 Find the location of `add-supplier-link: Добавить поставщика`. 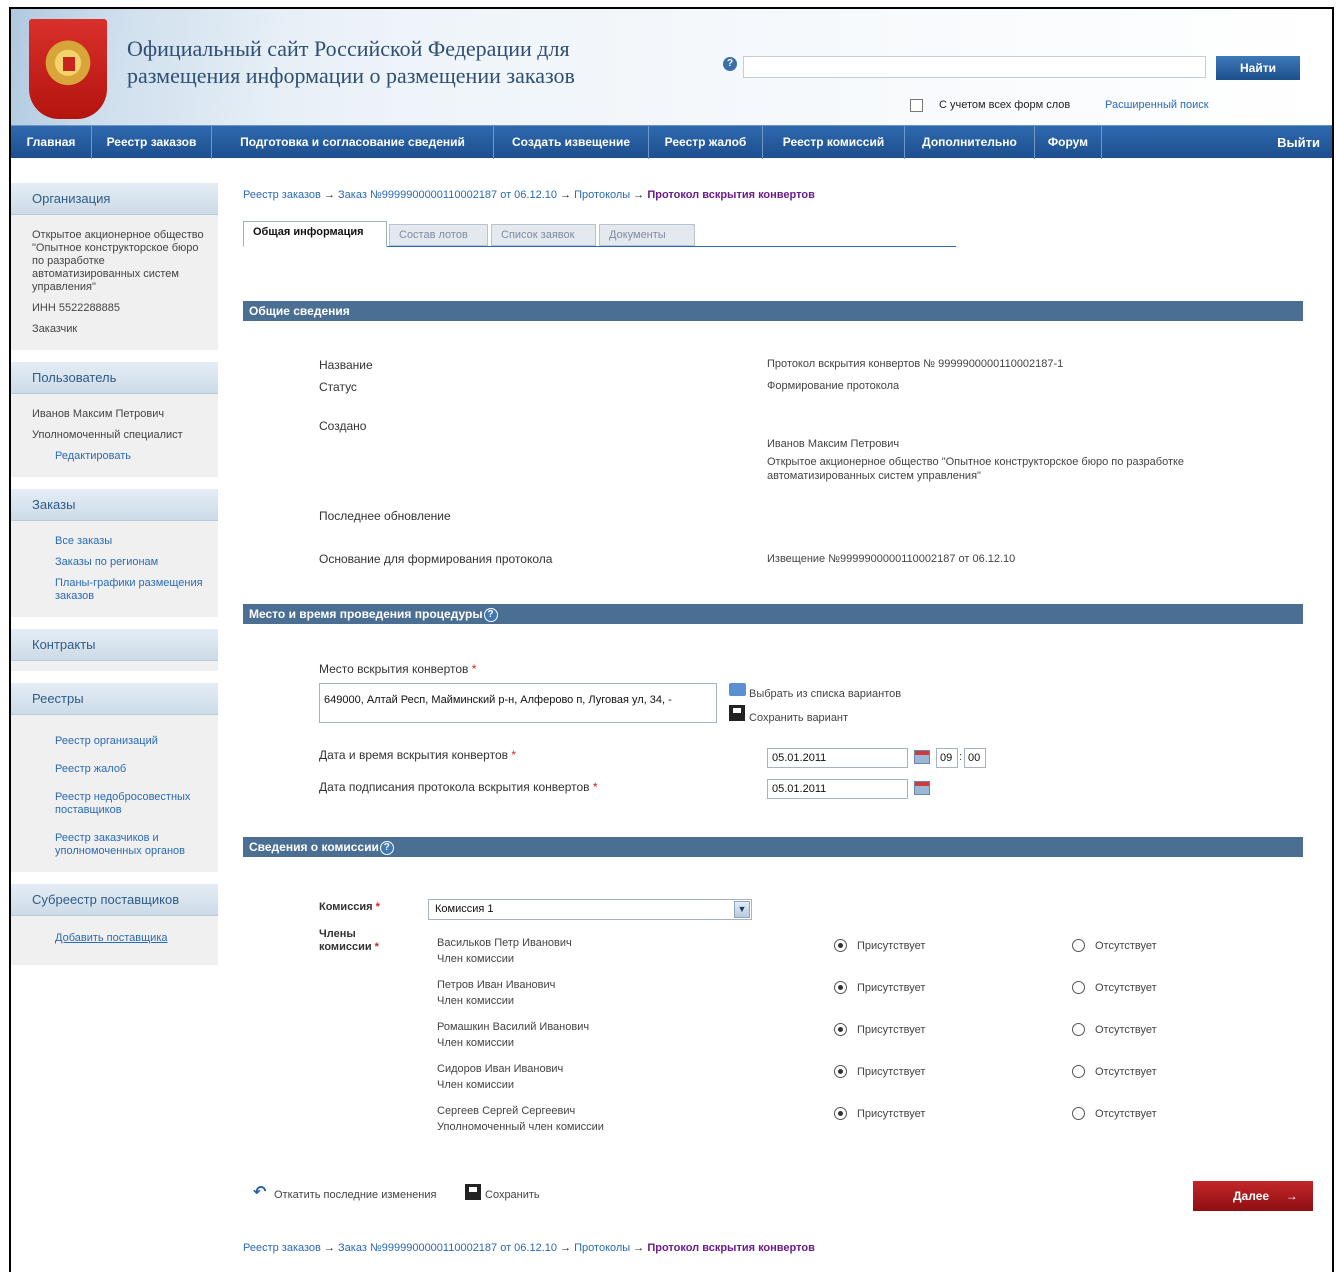

add-supplier-link: Добавить поставщика is located at coordinates (122, 938).